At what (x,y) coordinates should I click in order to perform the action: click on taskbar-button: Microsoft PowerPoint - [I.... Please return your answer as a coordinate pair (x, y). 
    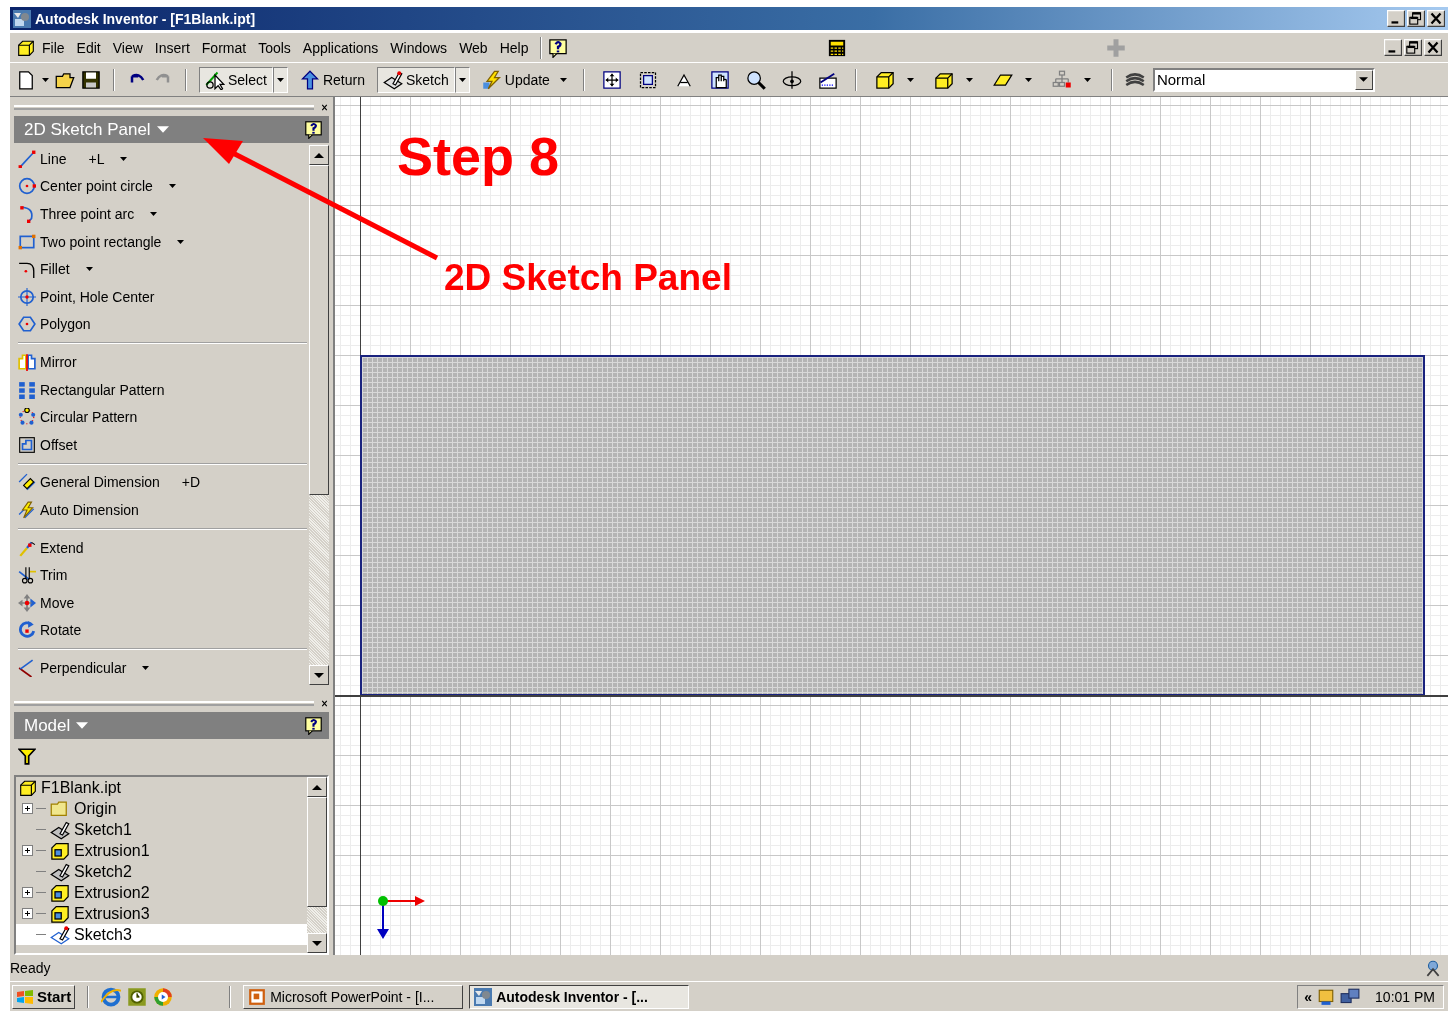
    Looking at the image, I should click on (353, 996).